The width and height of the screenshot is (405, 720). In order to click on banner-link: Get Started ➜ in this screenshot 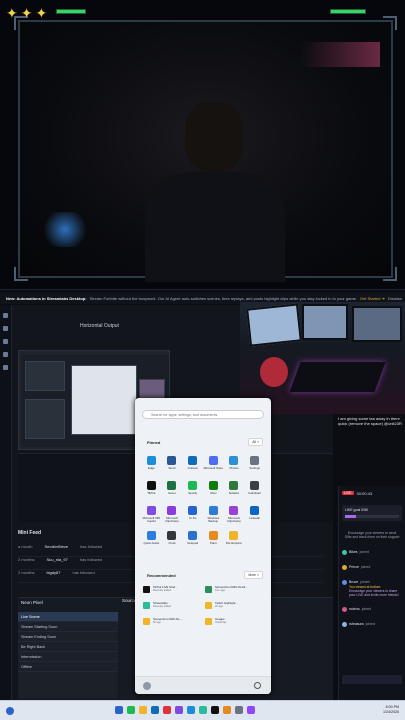, I will do `click(372, 298)`.